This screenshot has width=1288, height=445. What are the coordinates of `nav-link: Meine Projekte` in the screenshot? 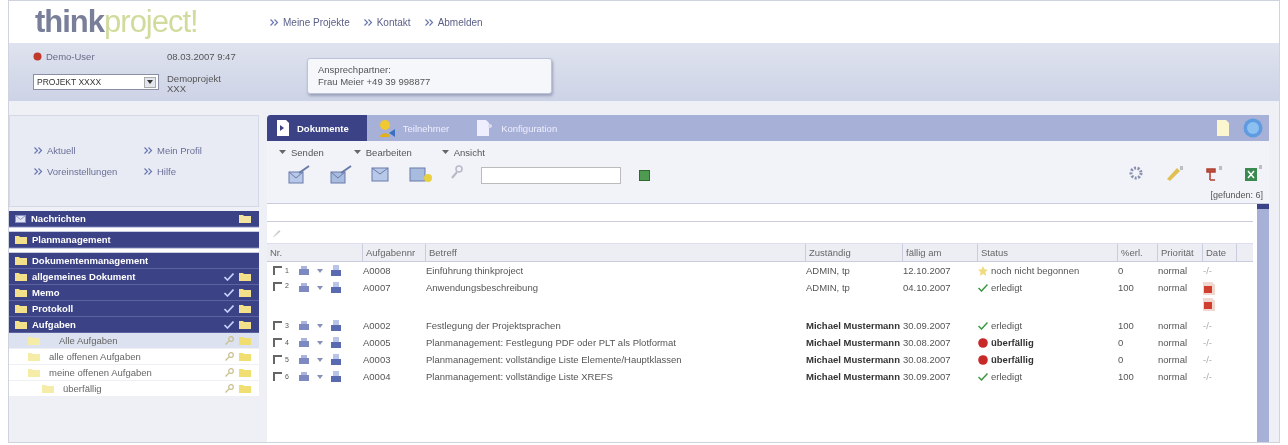 It's located at (316, 22).